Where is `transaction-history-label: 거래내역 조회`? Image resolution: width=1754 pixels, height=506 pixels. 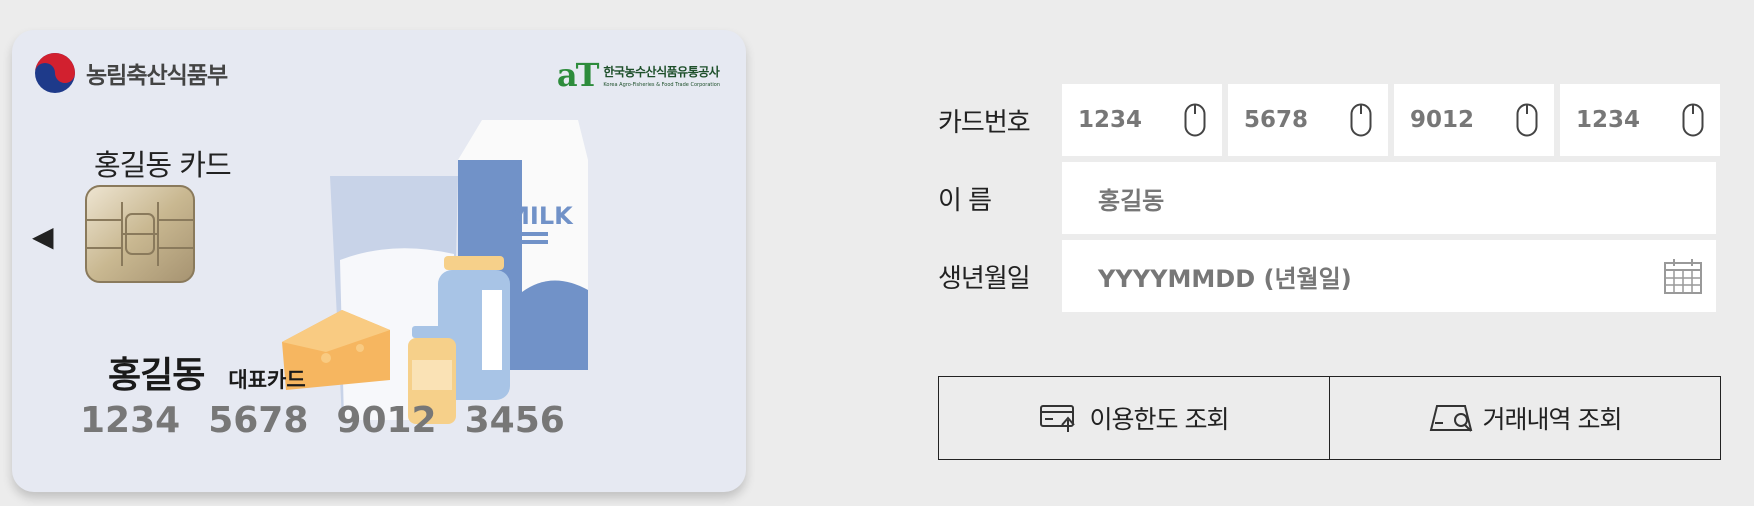
transaction-history-label: 거래내역 조회 is located at coordinates (1552, 419).